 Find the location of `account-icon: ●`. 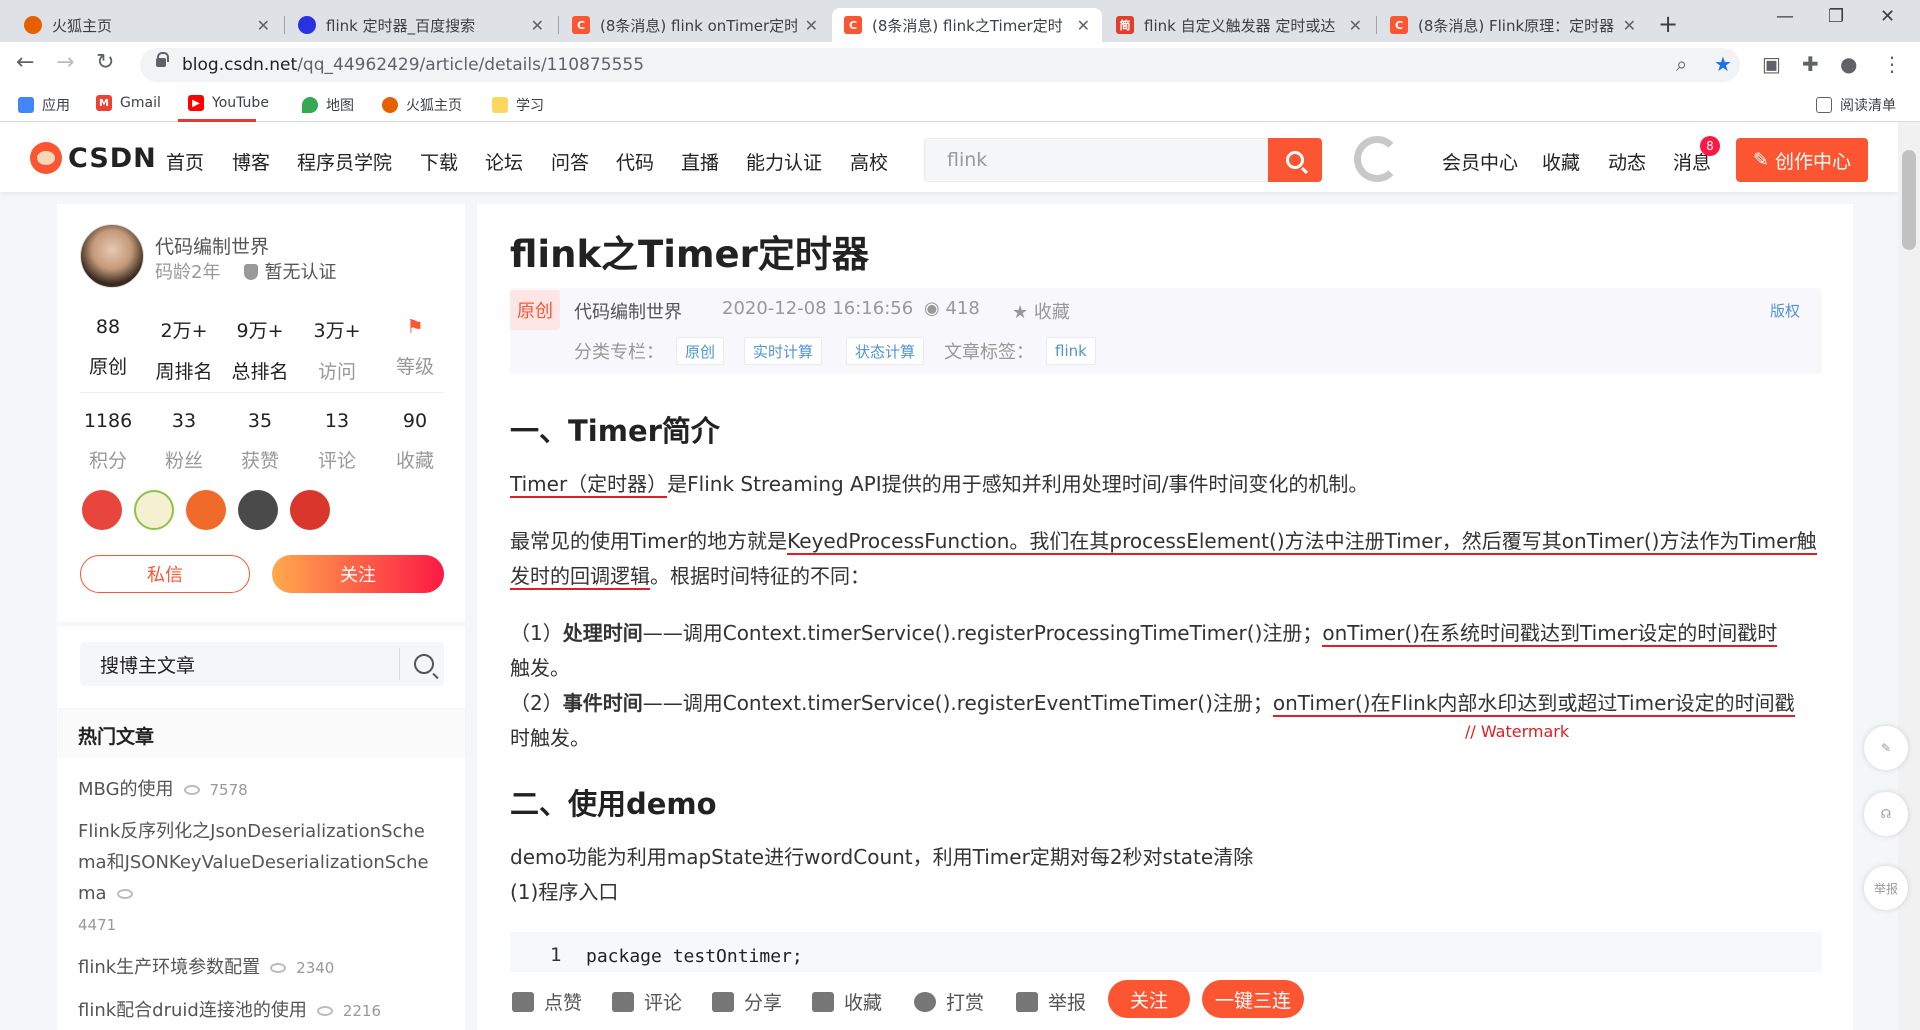

account-icon: ● is located at coordinates (1848, 64).